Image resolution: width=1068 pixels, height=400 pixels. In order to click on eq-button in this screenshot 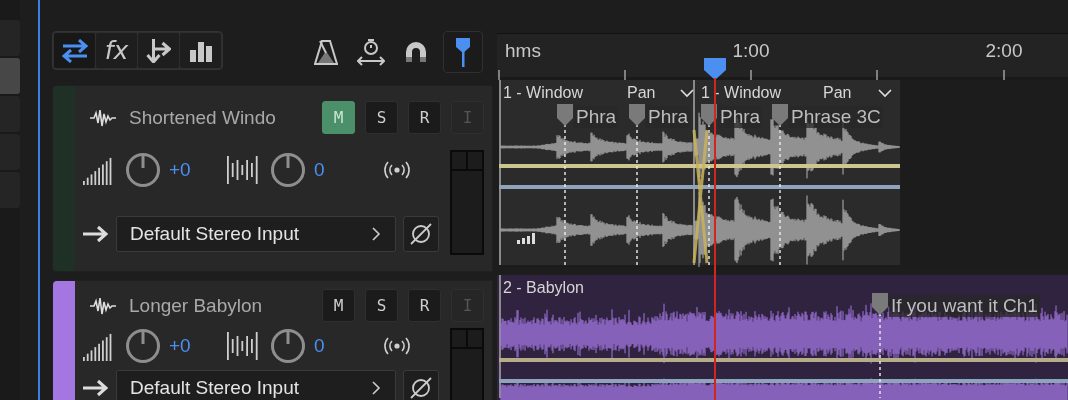, I will do `click(200, 50)`.